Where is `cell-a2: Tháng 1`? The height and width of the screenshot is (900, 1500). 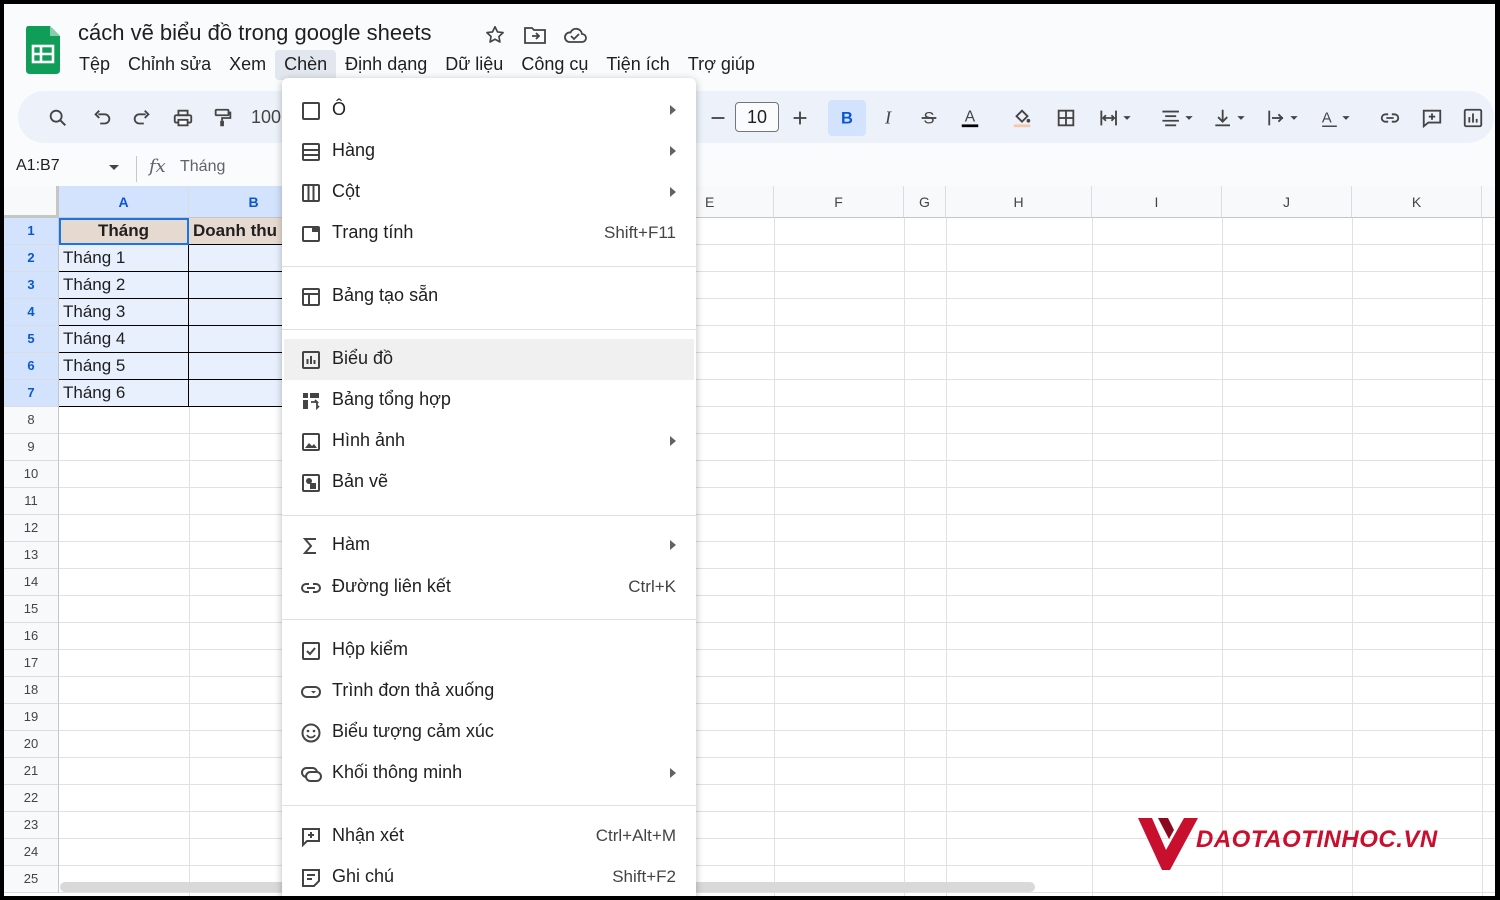
cell-a2: Tháng 1 is located at coordinates (124, 258).